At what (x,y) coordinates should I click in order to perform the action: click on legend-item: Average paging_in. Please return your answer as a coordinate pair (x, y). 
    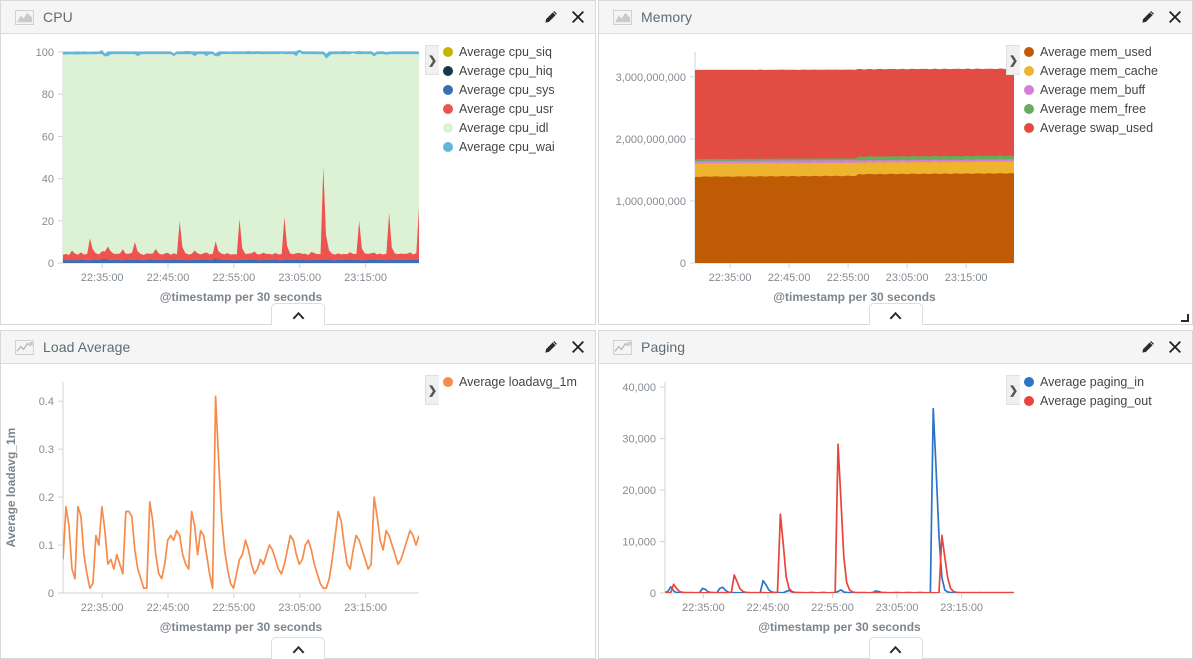
    Looking at the image, I should click on (1106, 381).